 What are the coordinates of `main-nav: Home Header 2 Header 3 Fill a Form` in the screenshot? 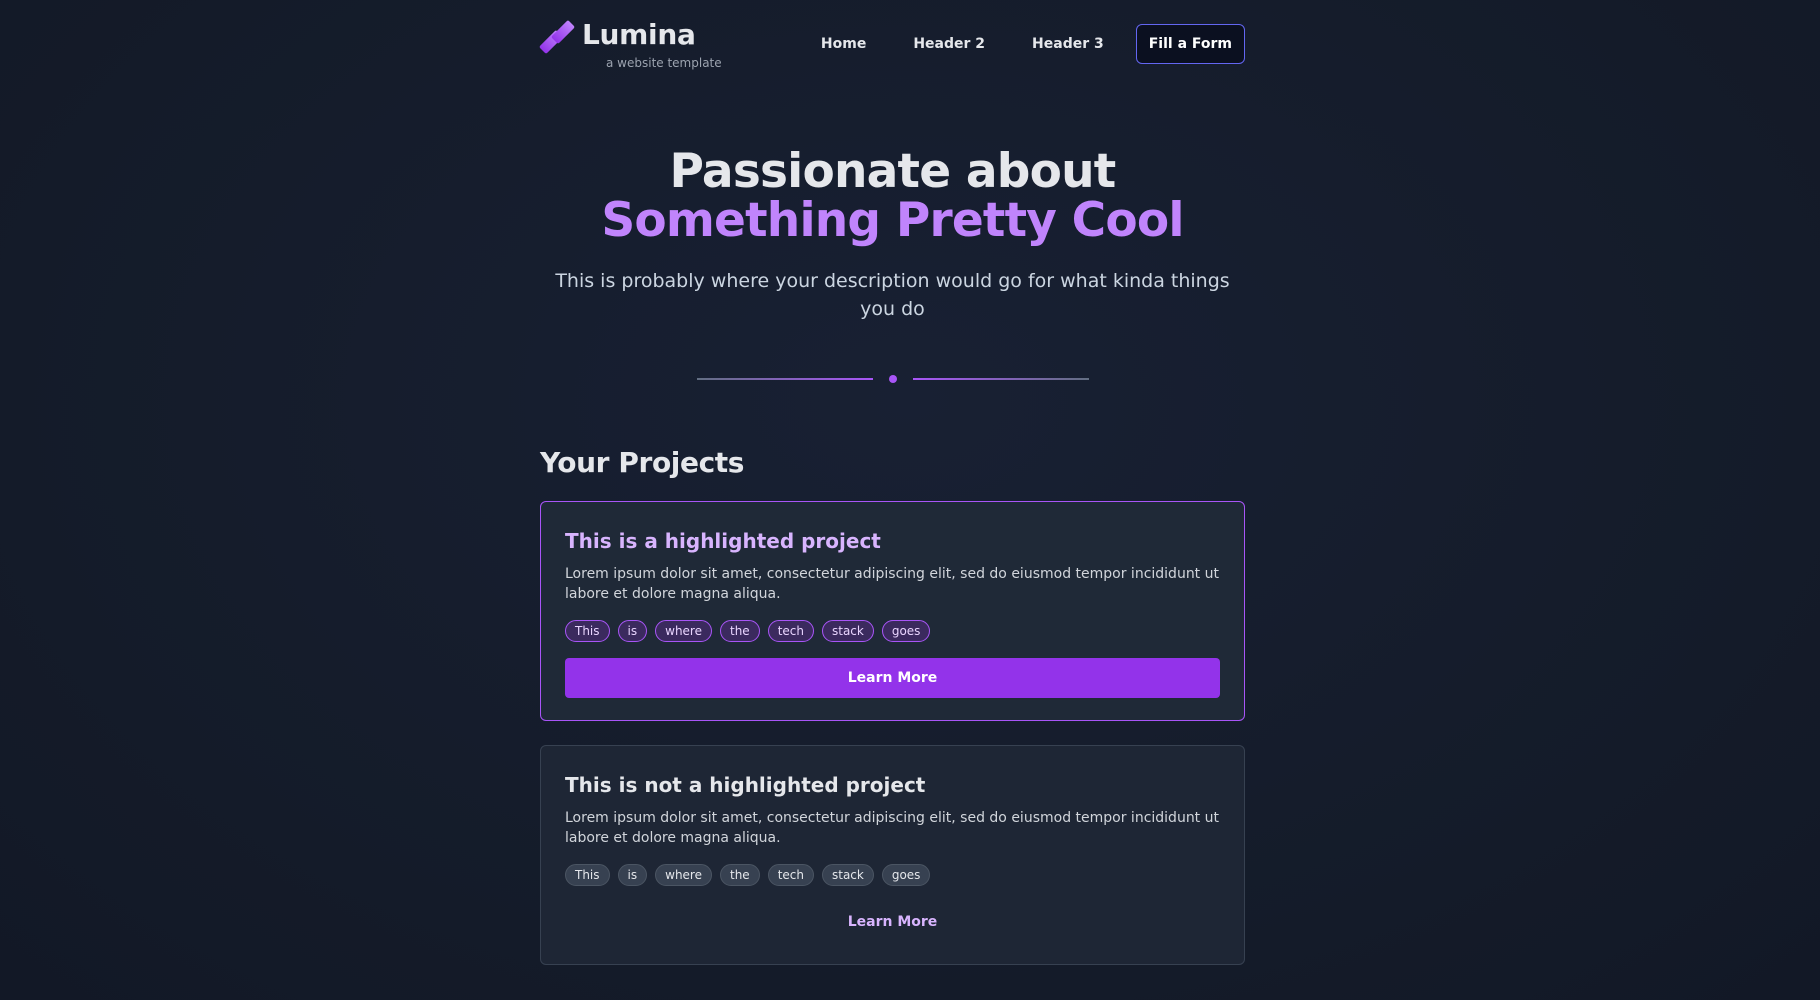 It's located at (1033, 44).